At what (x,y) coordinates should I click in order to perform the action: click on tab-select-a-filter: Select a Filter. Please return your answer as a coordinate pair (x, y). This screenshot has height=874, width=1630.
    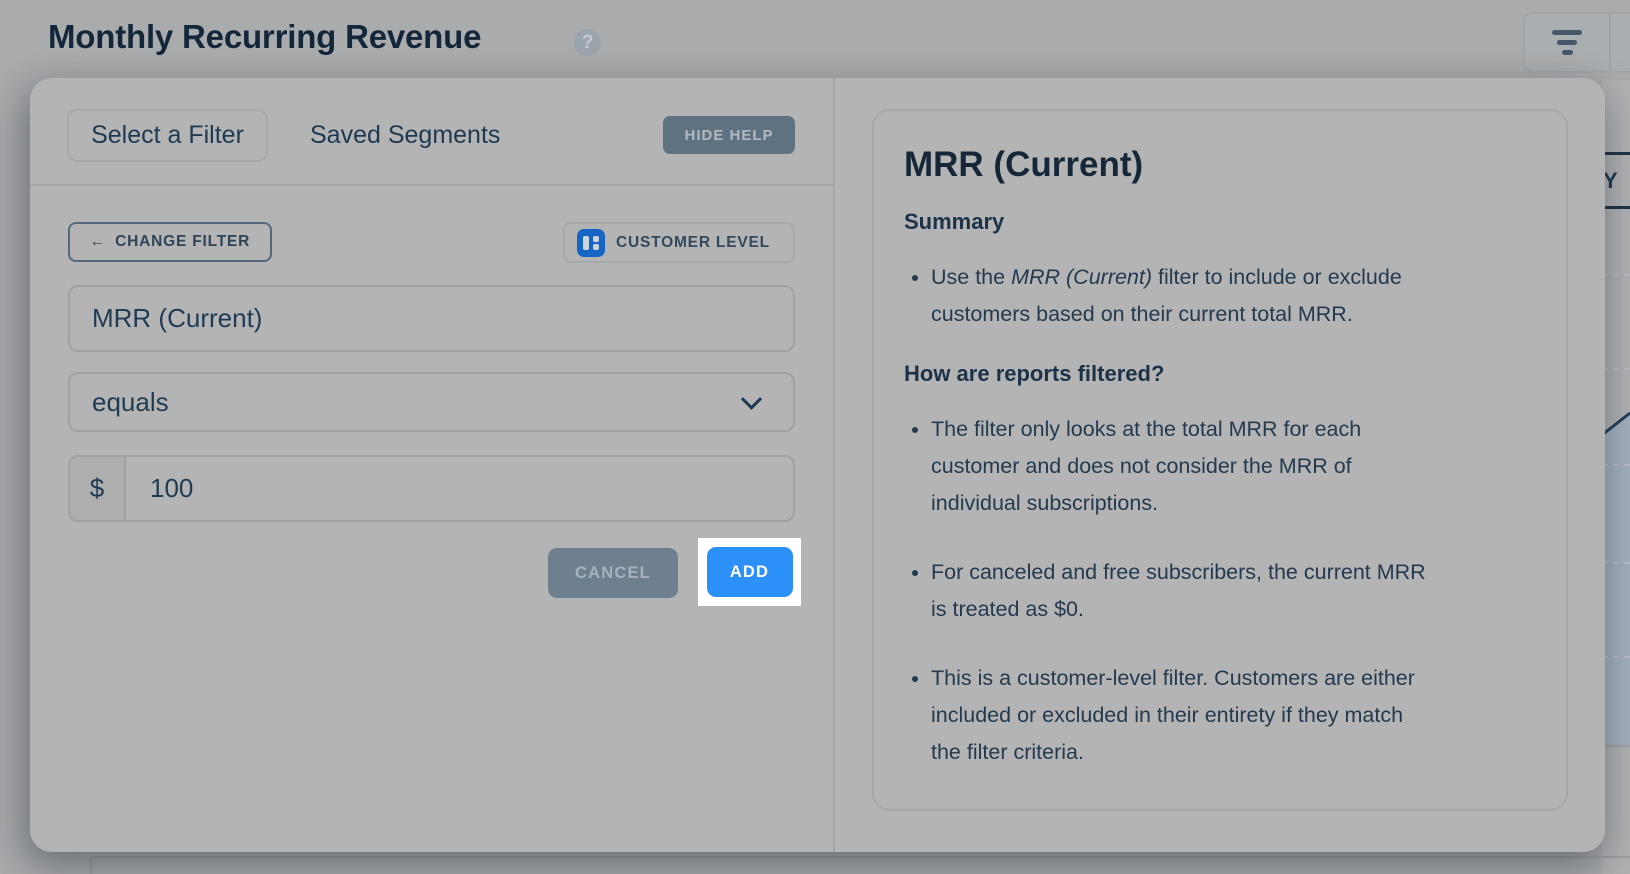
    Looking at the image, I should click on (167, 135).